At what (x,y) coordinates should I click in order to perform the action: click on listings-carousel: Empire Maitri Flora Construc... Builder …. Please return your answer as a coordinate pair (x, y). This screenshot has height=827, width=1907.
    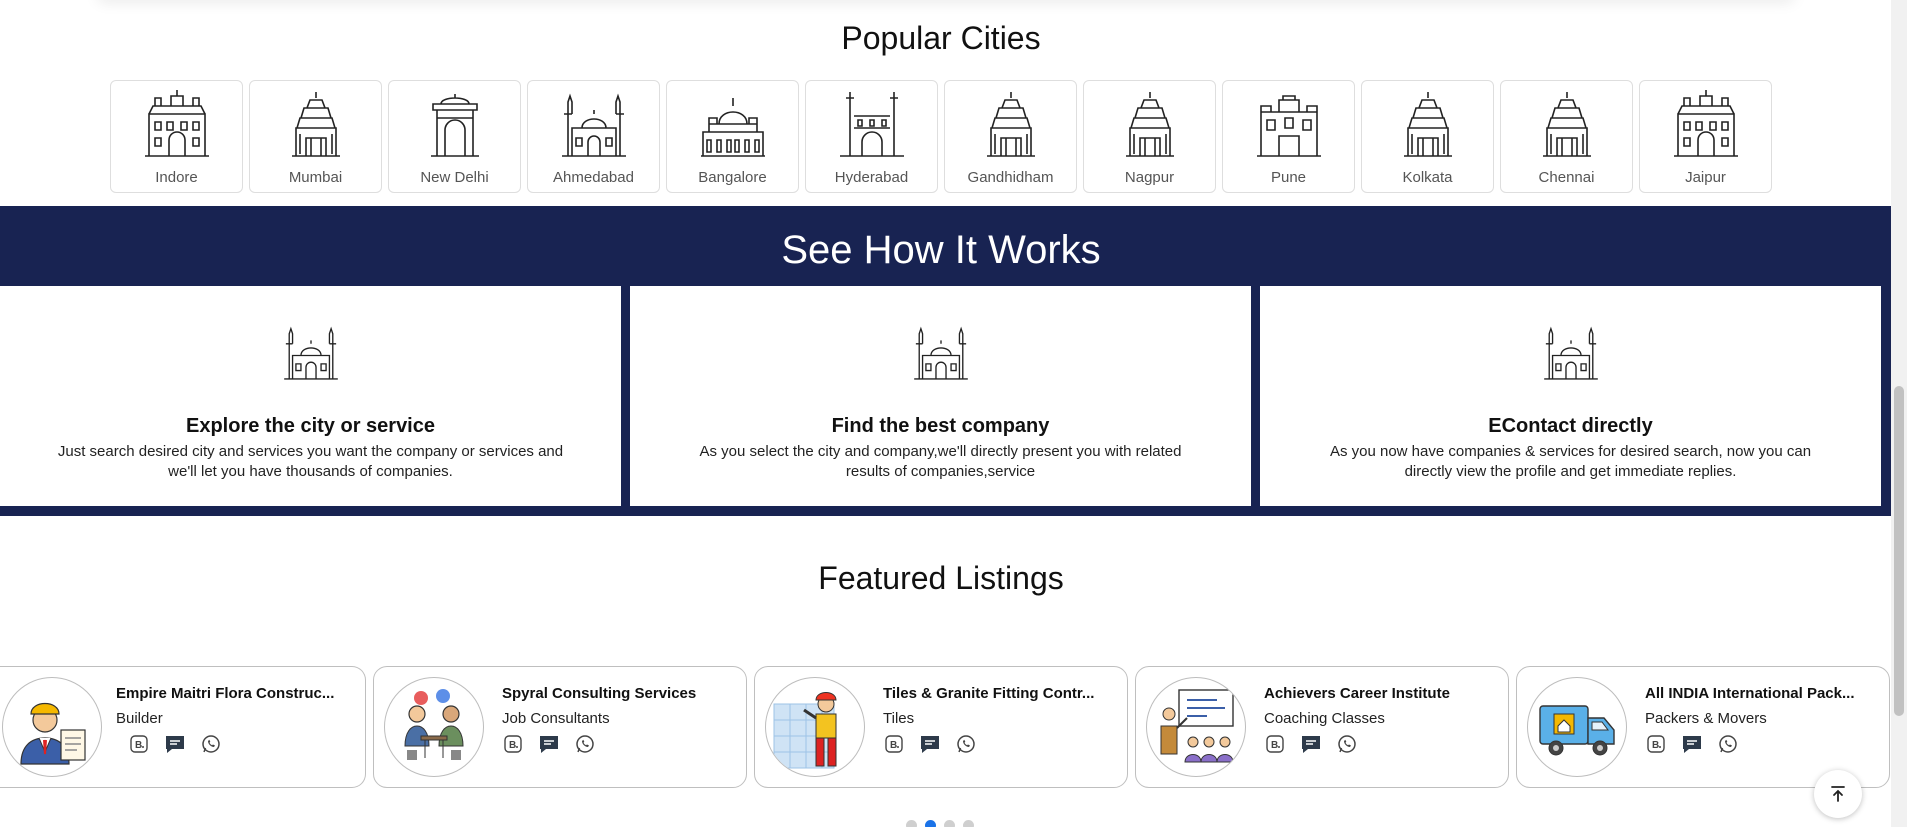
    Looking at the image, I should click on (945, 727).